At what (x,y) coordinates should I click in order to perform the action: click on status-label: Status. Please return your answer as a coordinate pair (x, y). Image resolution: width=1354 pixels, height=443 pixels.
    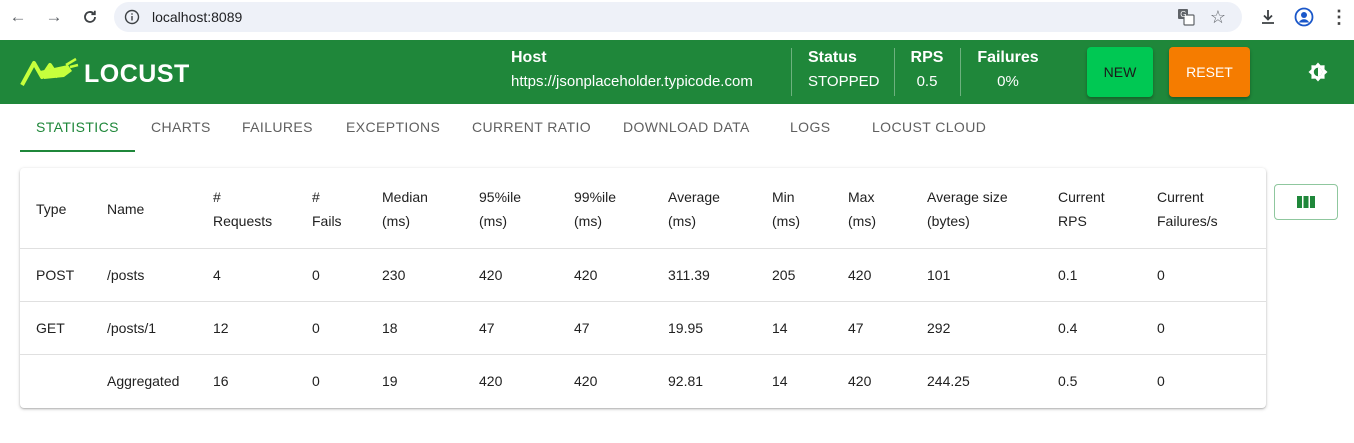
    Looking at the image, I should click on (832, 57).